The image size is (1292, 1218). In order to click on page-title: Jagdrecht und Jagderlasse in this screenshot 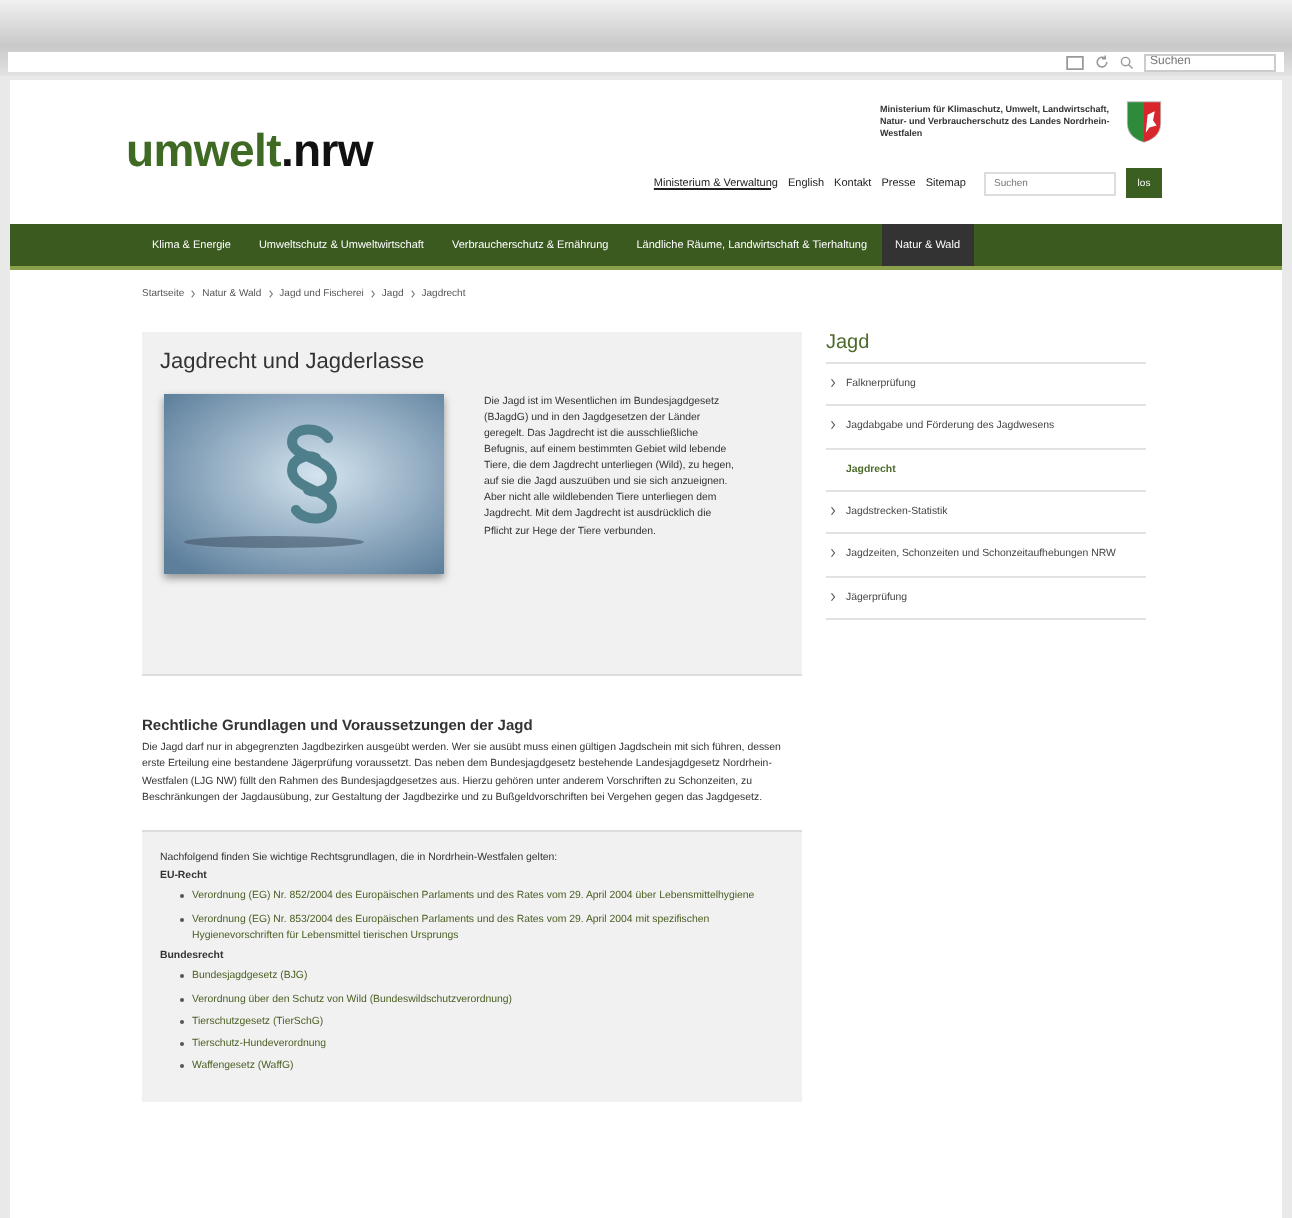, I will do `click(293, 362)`.